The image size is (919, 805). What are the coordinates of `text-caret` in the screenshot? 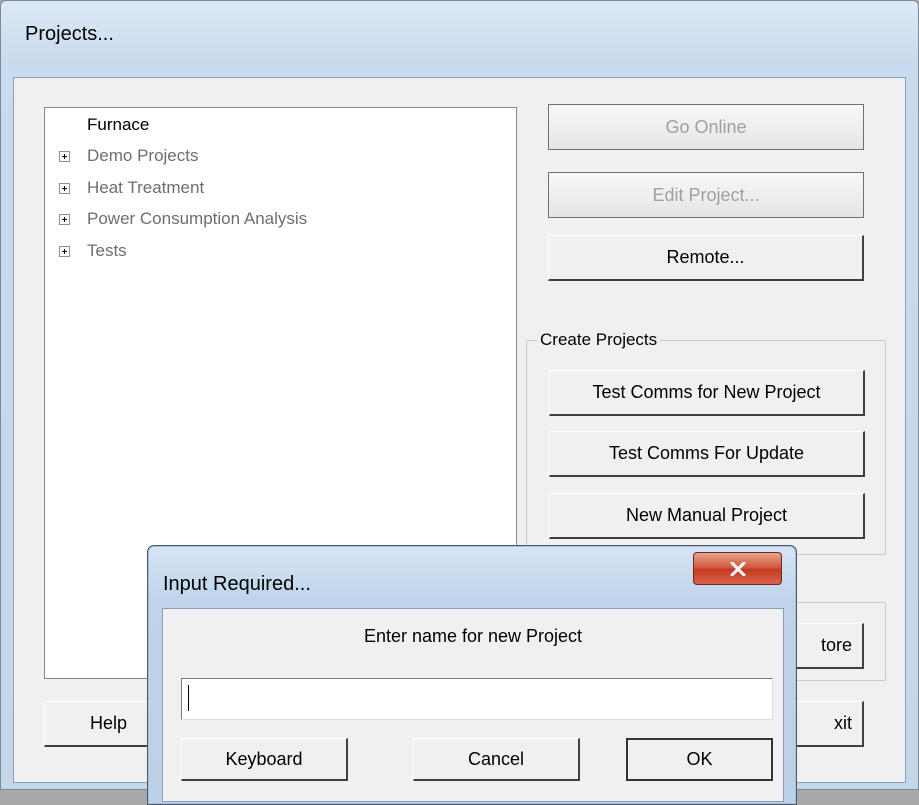 It's located at (188, 698).